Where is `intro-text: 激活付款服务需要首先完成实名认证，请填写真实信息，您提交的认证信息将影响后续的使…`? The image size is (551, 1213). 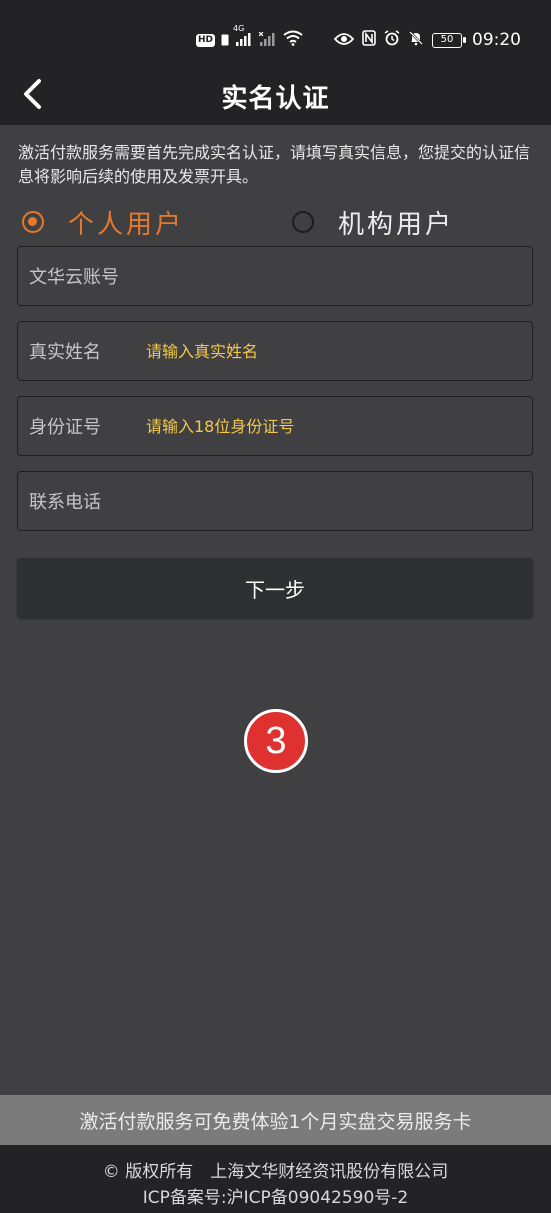
intro-text: 激活付款服务需要首先完成实名认证，请填写真实信息，您提交的认证信息将影响后续的使… is located at coordinates (274, 164).